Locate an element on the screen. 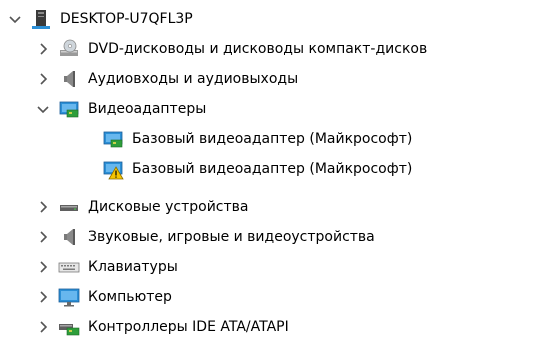 This screenshot has width=539, height=342. tree-root: DESKTOP-U7QFL3P is located at coordinates (100, 19).